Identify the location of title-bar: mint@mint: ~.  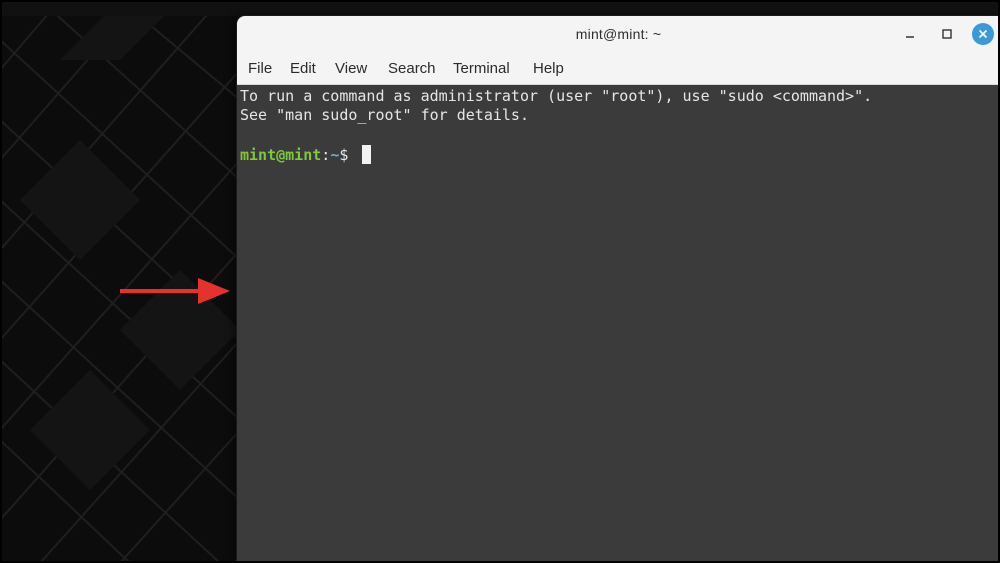
(618, 34).